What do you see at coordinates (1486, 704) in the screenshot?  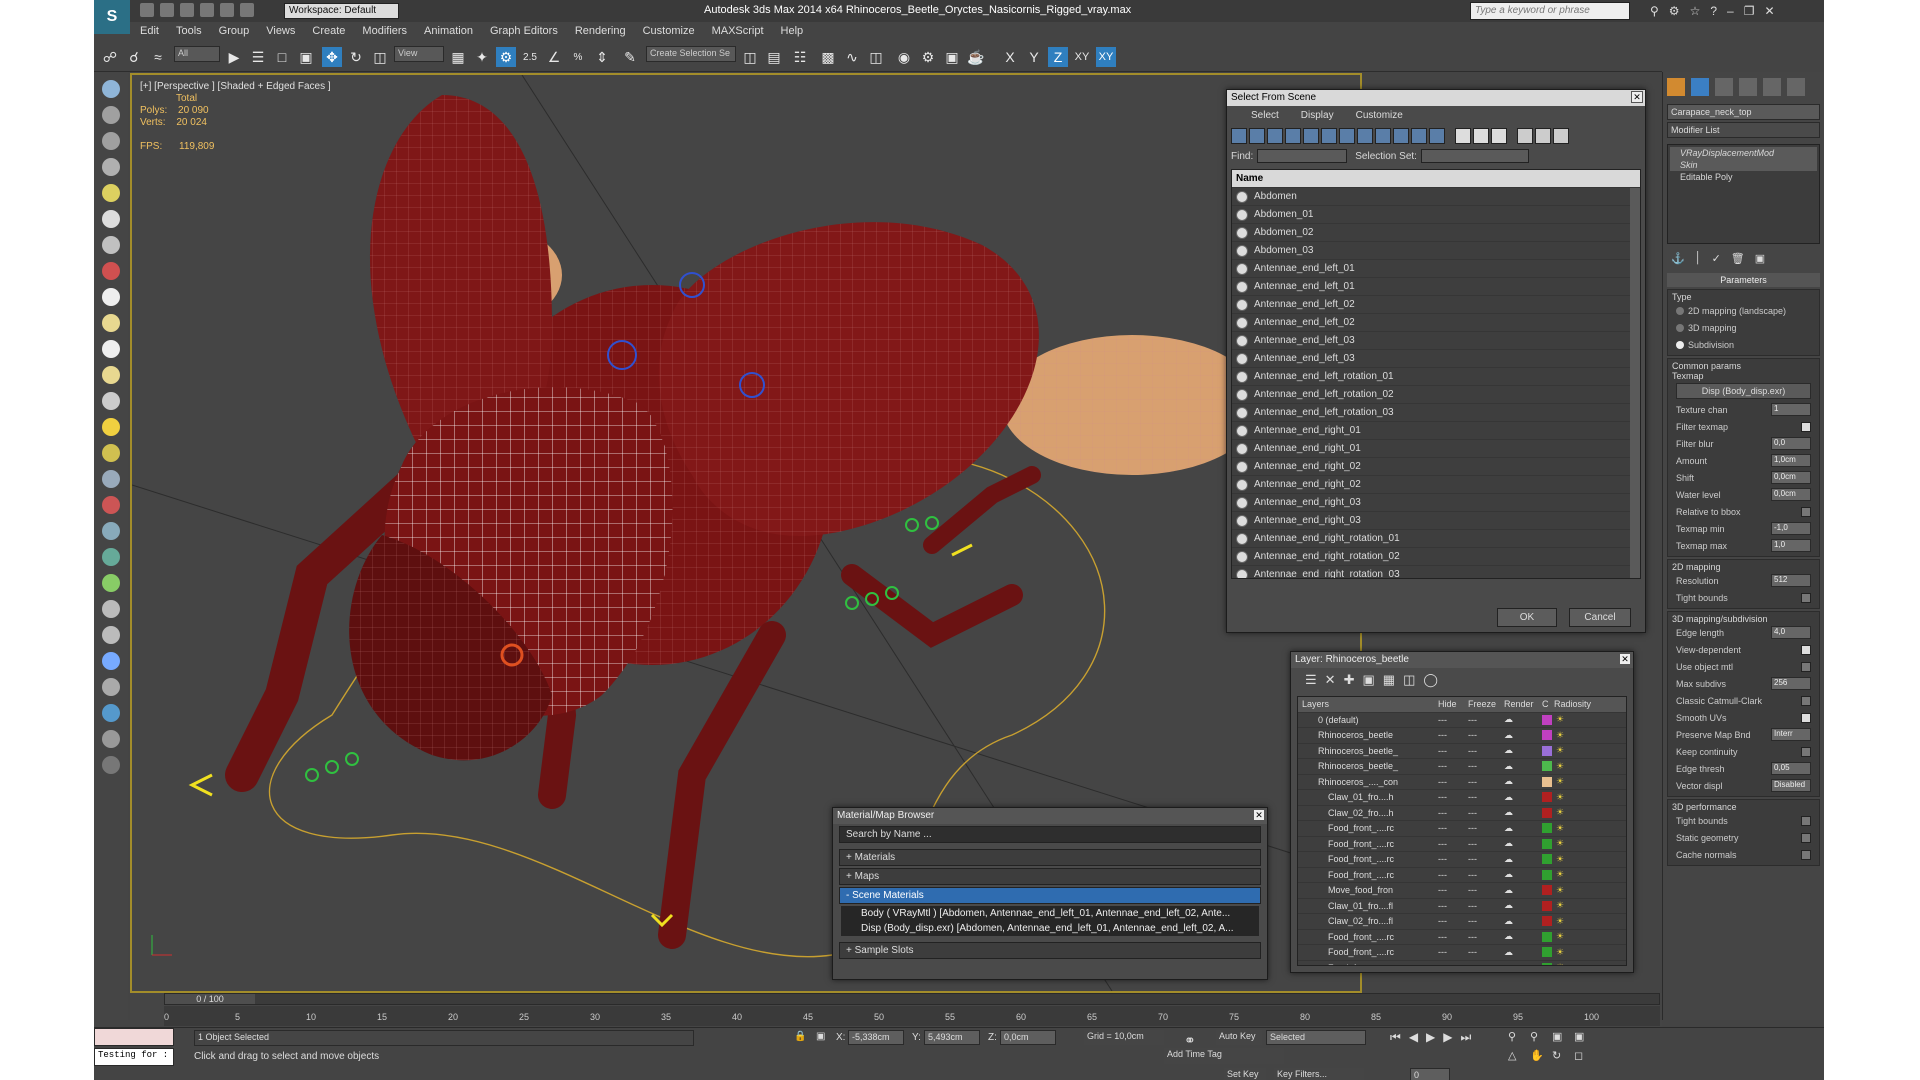 I see `col-freeze: Freeze` at bounding box center [1486, 704].